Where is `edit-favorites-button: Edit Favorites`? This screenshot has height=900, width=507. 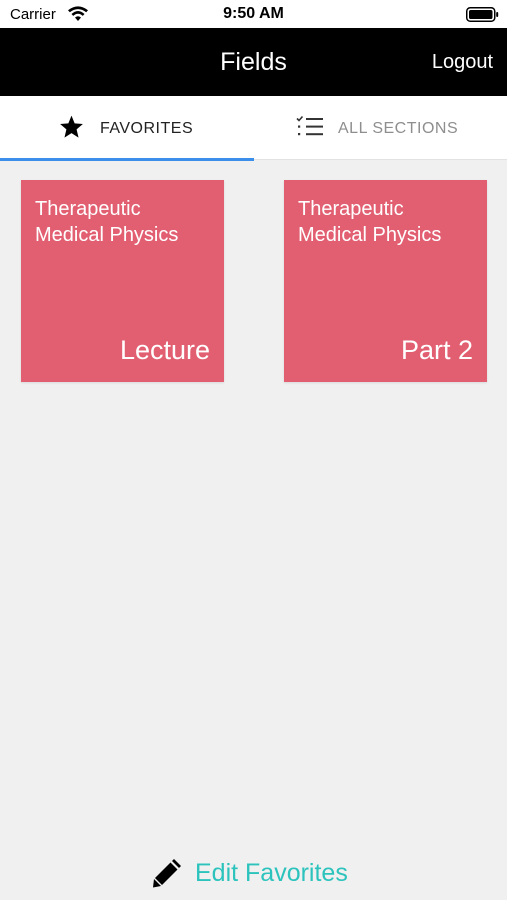
edit-favorites-button: Edit Favorites is located at coordinates (253, 874).